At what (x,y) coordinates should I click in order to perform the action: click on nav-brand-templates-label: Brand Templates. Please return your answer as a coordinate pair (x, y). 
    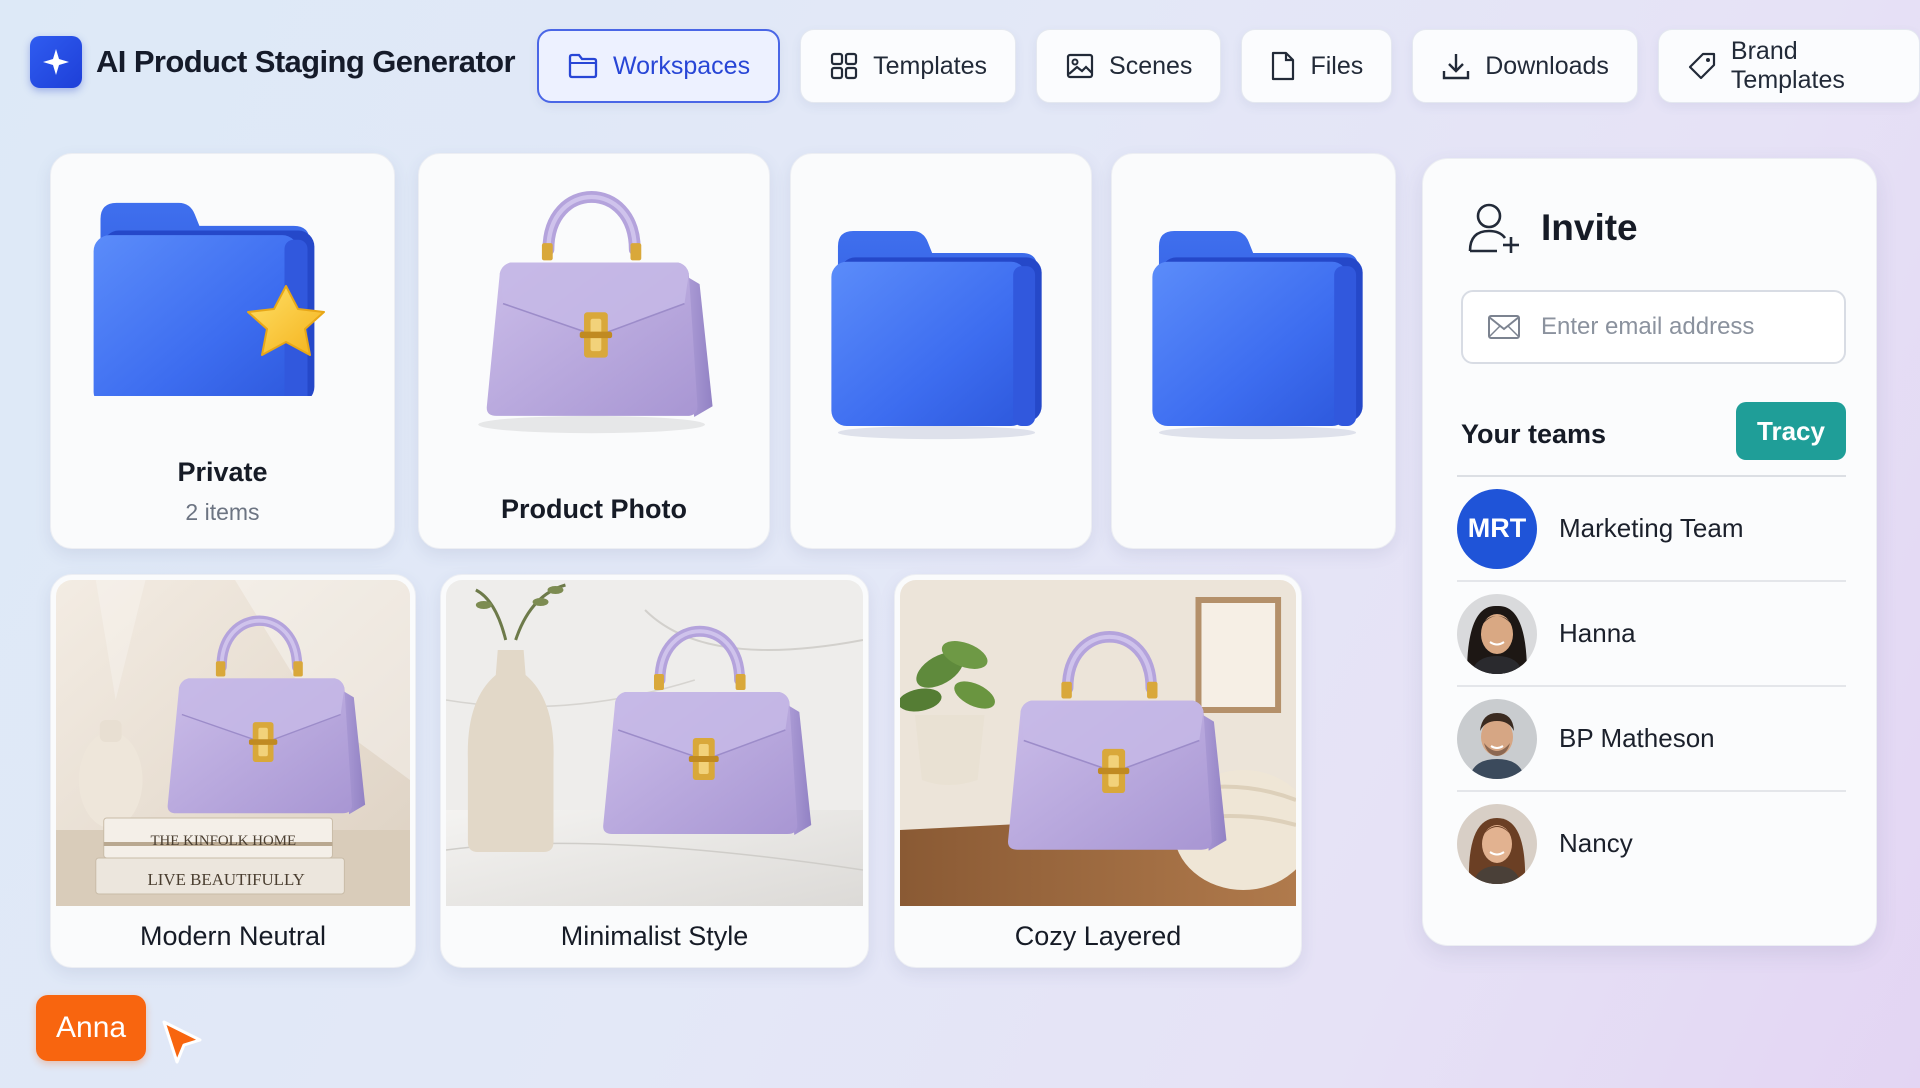
    Looking at the image, I should click on (1787, 65).